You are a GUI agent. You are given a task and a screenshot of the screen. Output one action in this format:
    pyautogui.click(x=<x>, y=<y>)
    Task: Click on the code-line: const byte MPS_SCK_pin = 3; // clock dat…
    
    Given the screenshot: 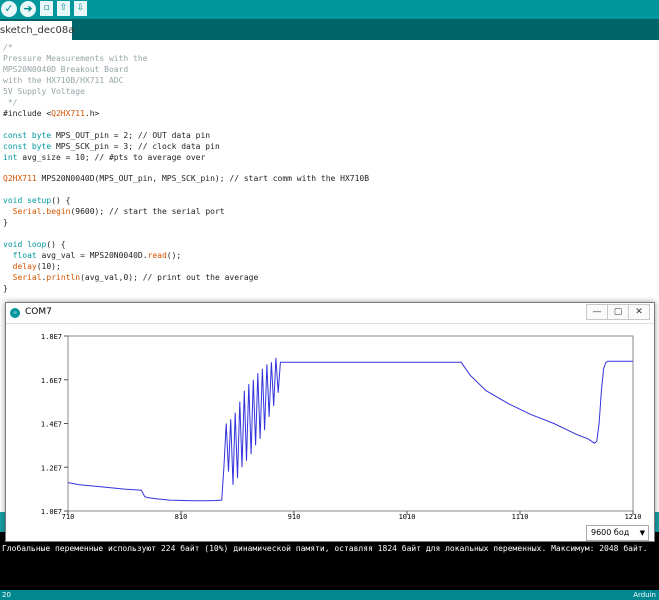 What is the action you would take?
    pyautogui.click(x=111, y=146)
    